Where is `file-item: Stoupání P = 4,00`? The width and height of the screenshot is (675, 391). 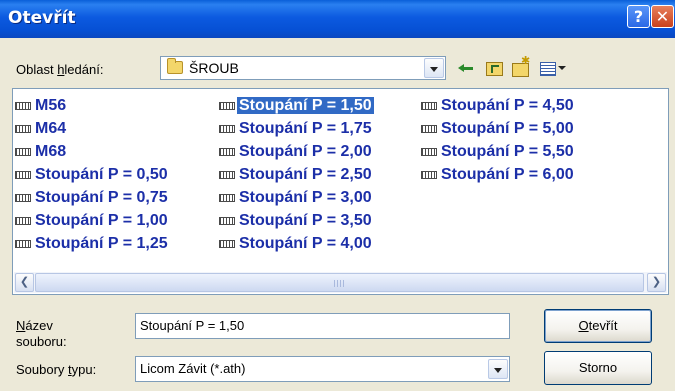 file-item: Stoupání P = 4,00 is located at coordinates (296, 244).